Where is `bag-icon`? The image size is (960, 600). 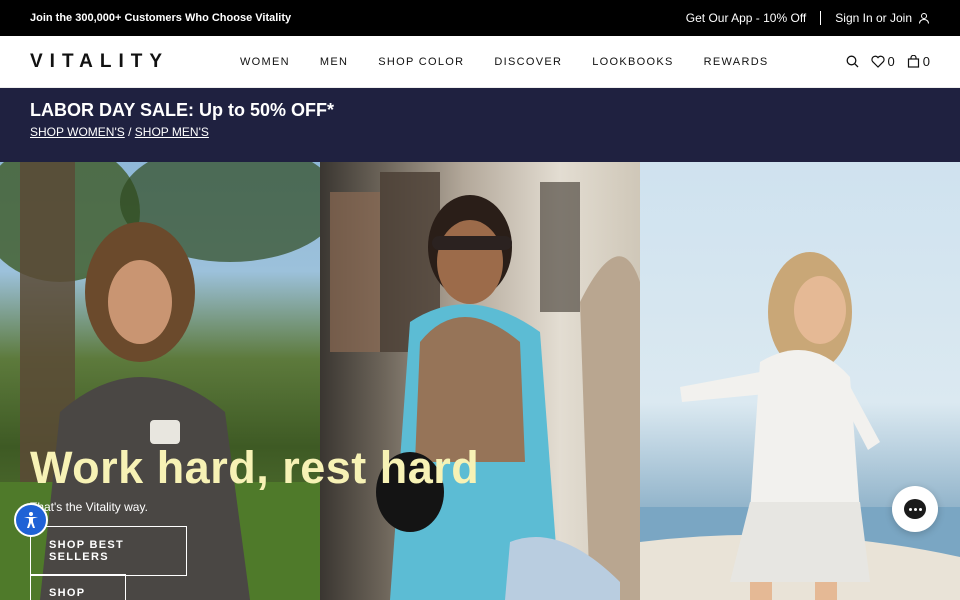
bag-icon is located at coordinates (913, 61).